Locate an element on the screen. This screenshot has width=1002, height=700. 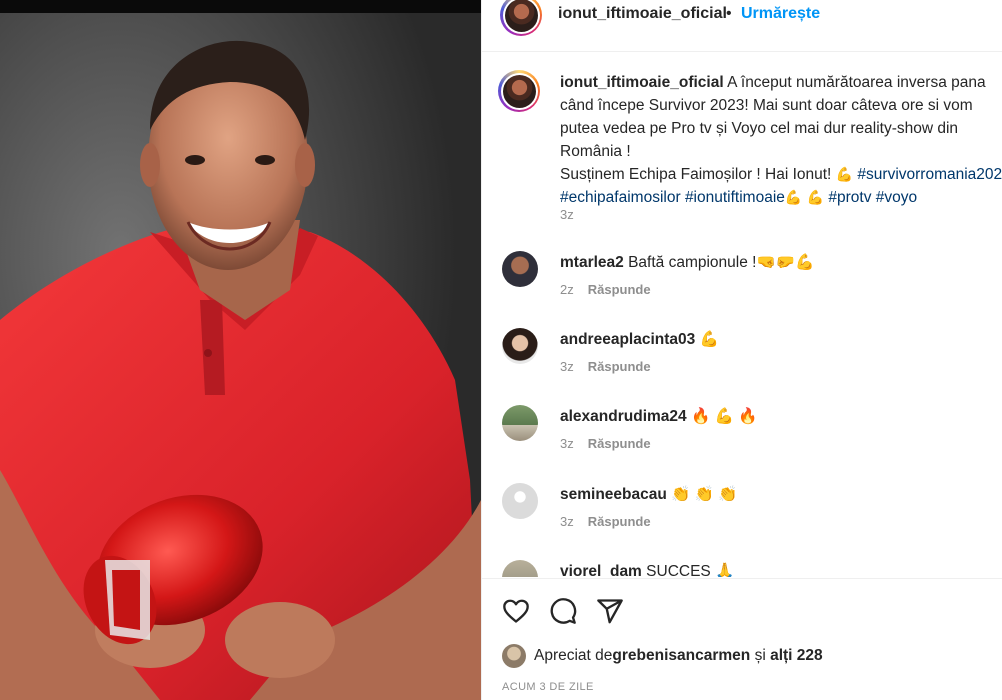
follow-button: Urmărește is located at coordinates (780, 14).